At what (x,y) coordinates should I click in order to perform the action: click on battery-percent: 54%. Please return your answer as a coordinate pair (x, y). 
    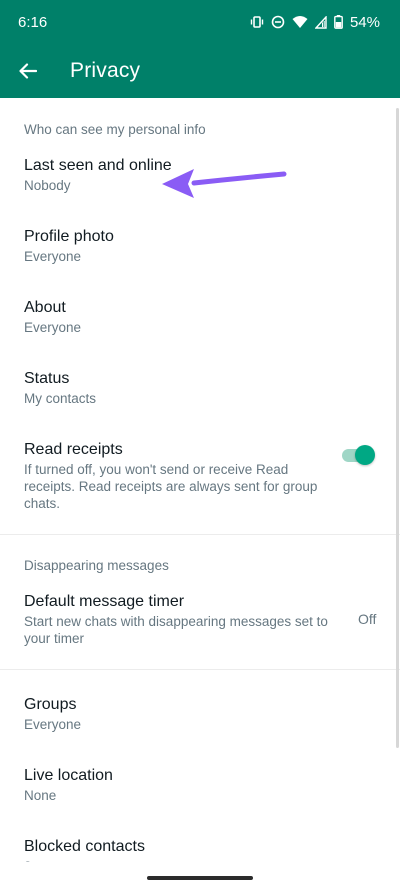
    Looking at the image, I should click on (364, 22).